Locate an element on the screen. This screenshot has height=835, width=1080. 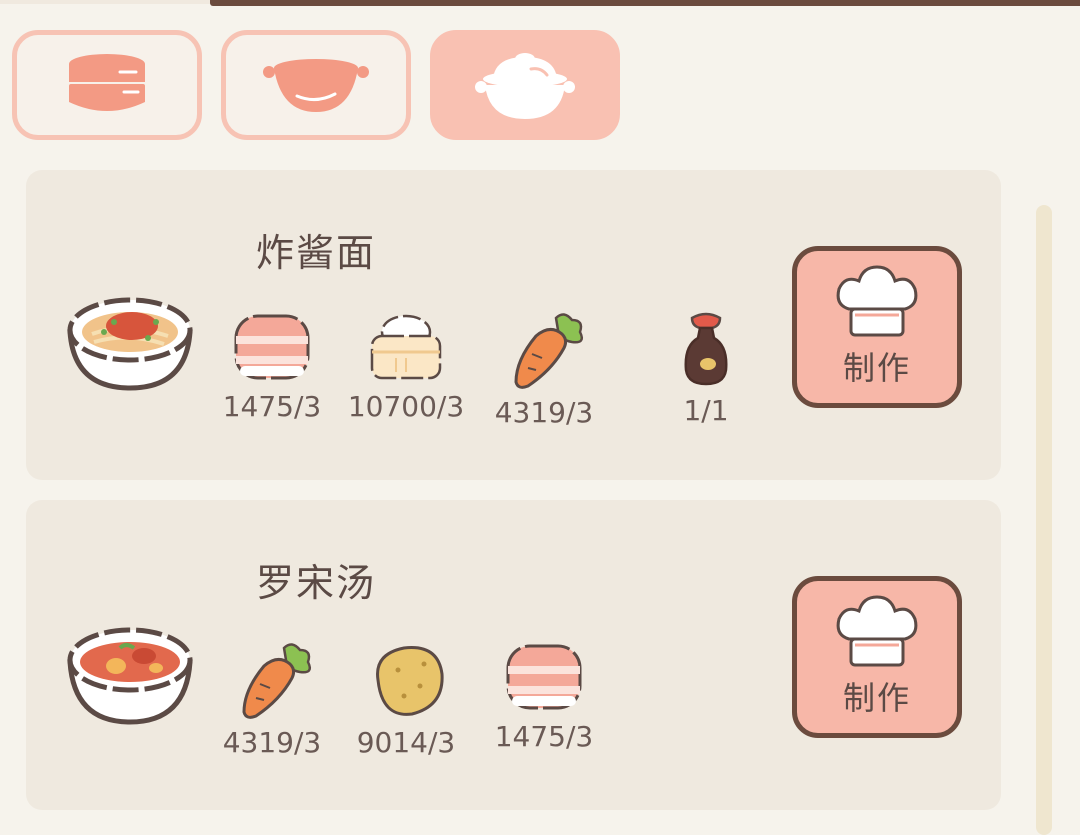
top-border-left is located at coordinates (105, 2).